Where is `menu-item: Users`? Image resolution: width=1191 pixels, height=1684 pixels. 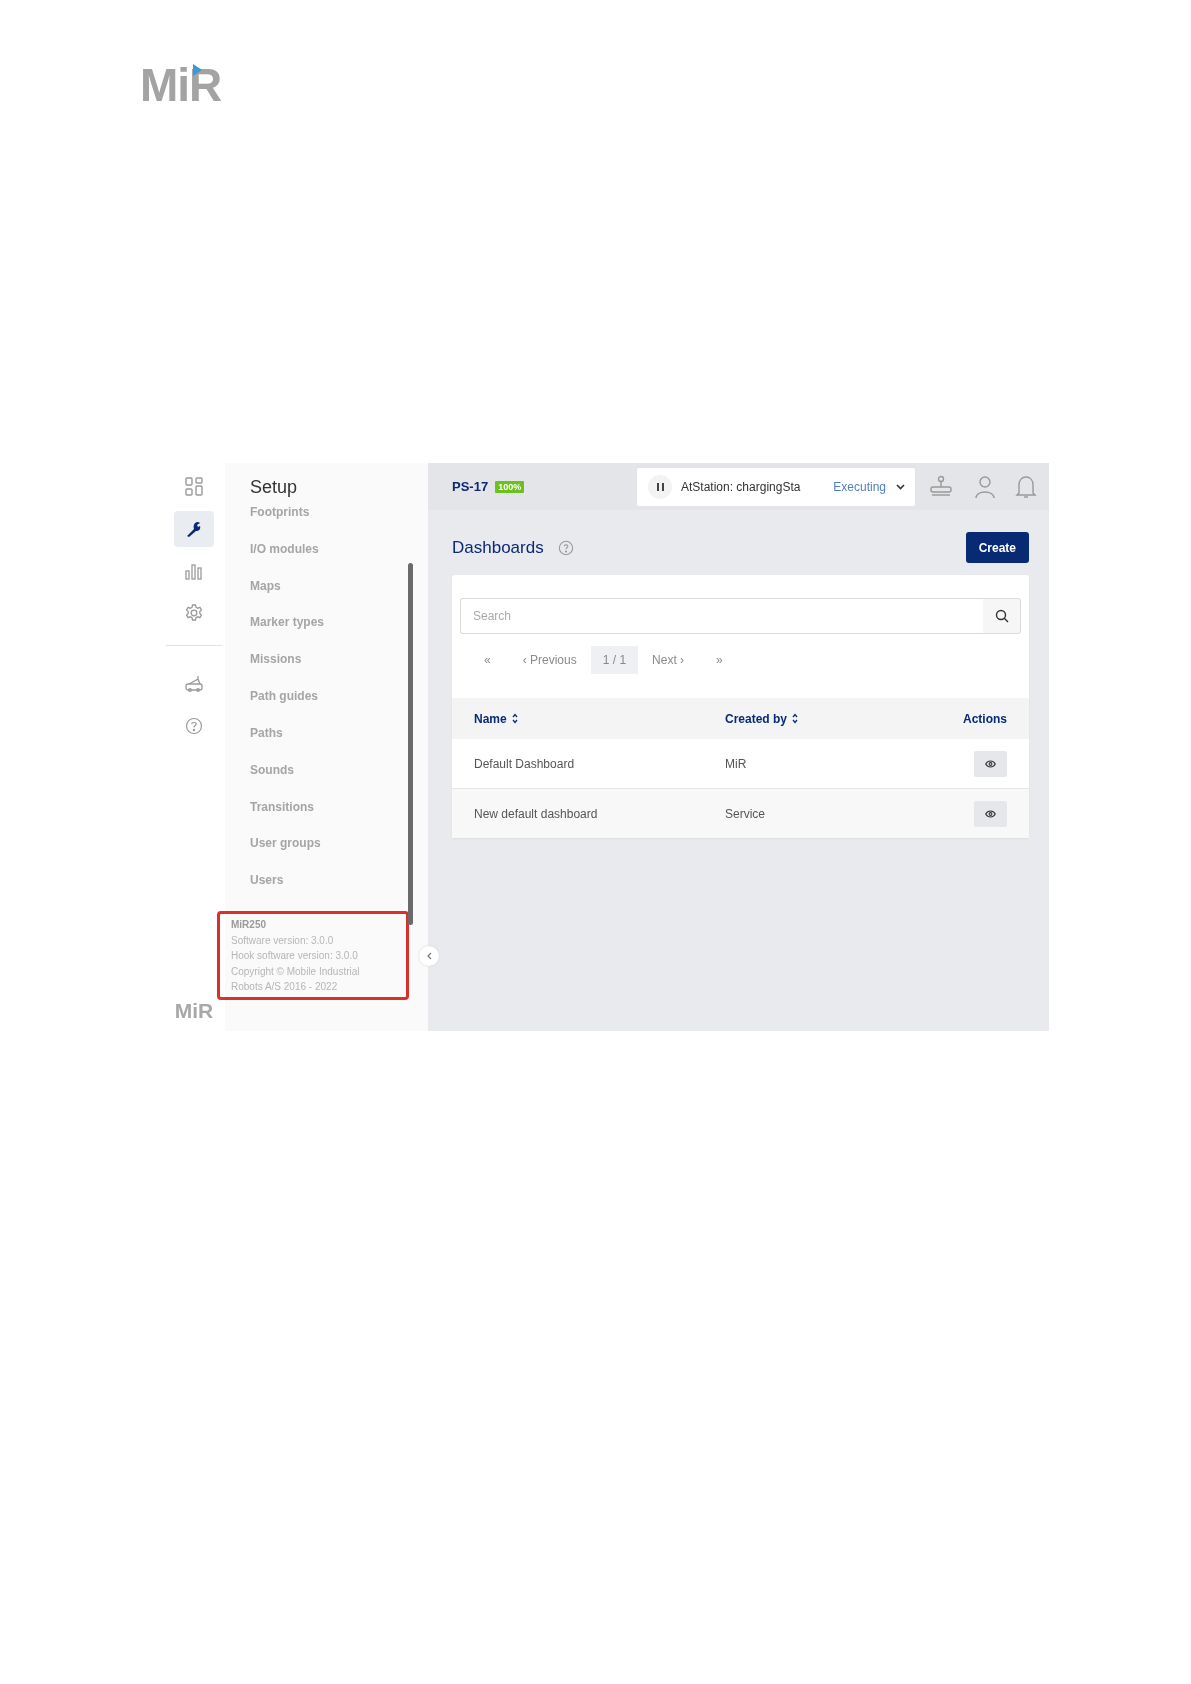
menu-item: Users is located at coordinates (332, 888).